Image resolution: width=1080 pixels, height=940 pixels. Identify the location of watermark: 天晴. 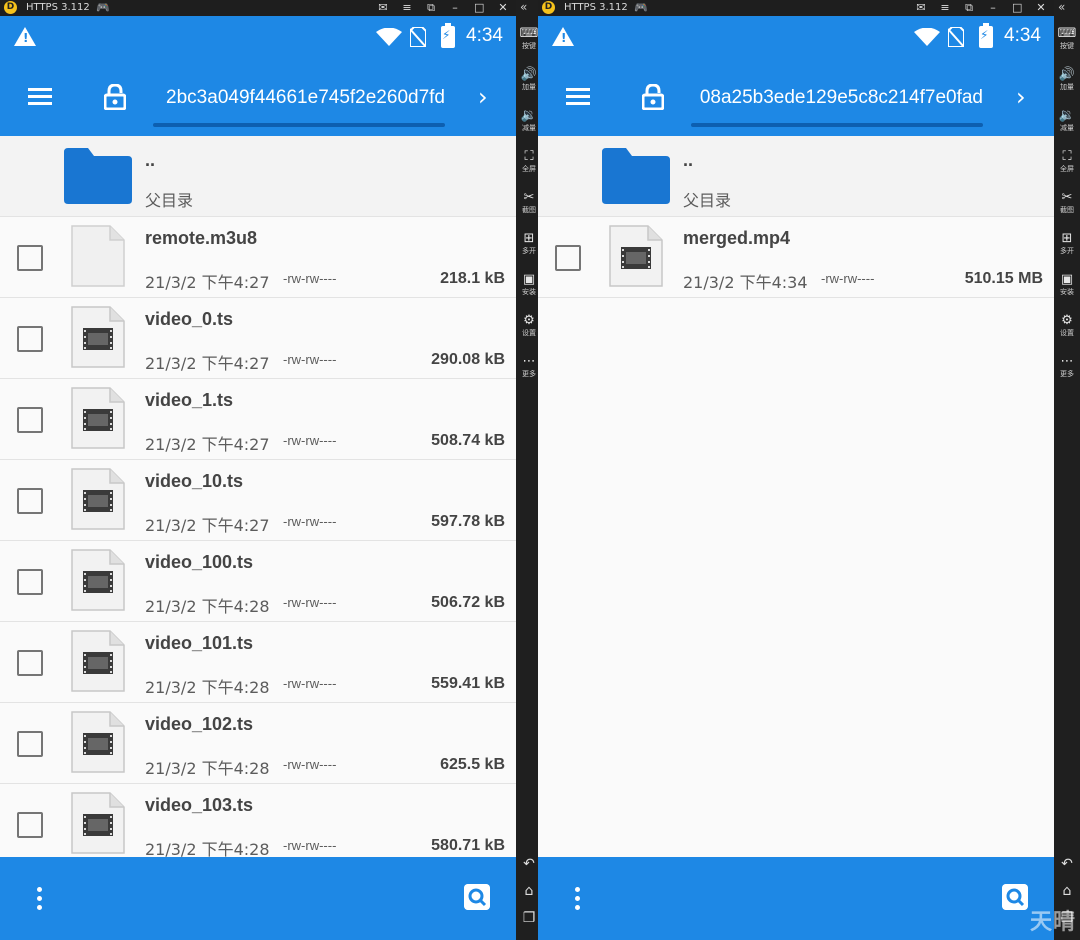
(1052, 922).